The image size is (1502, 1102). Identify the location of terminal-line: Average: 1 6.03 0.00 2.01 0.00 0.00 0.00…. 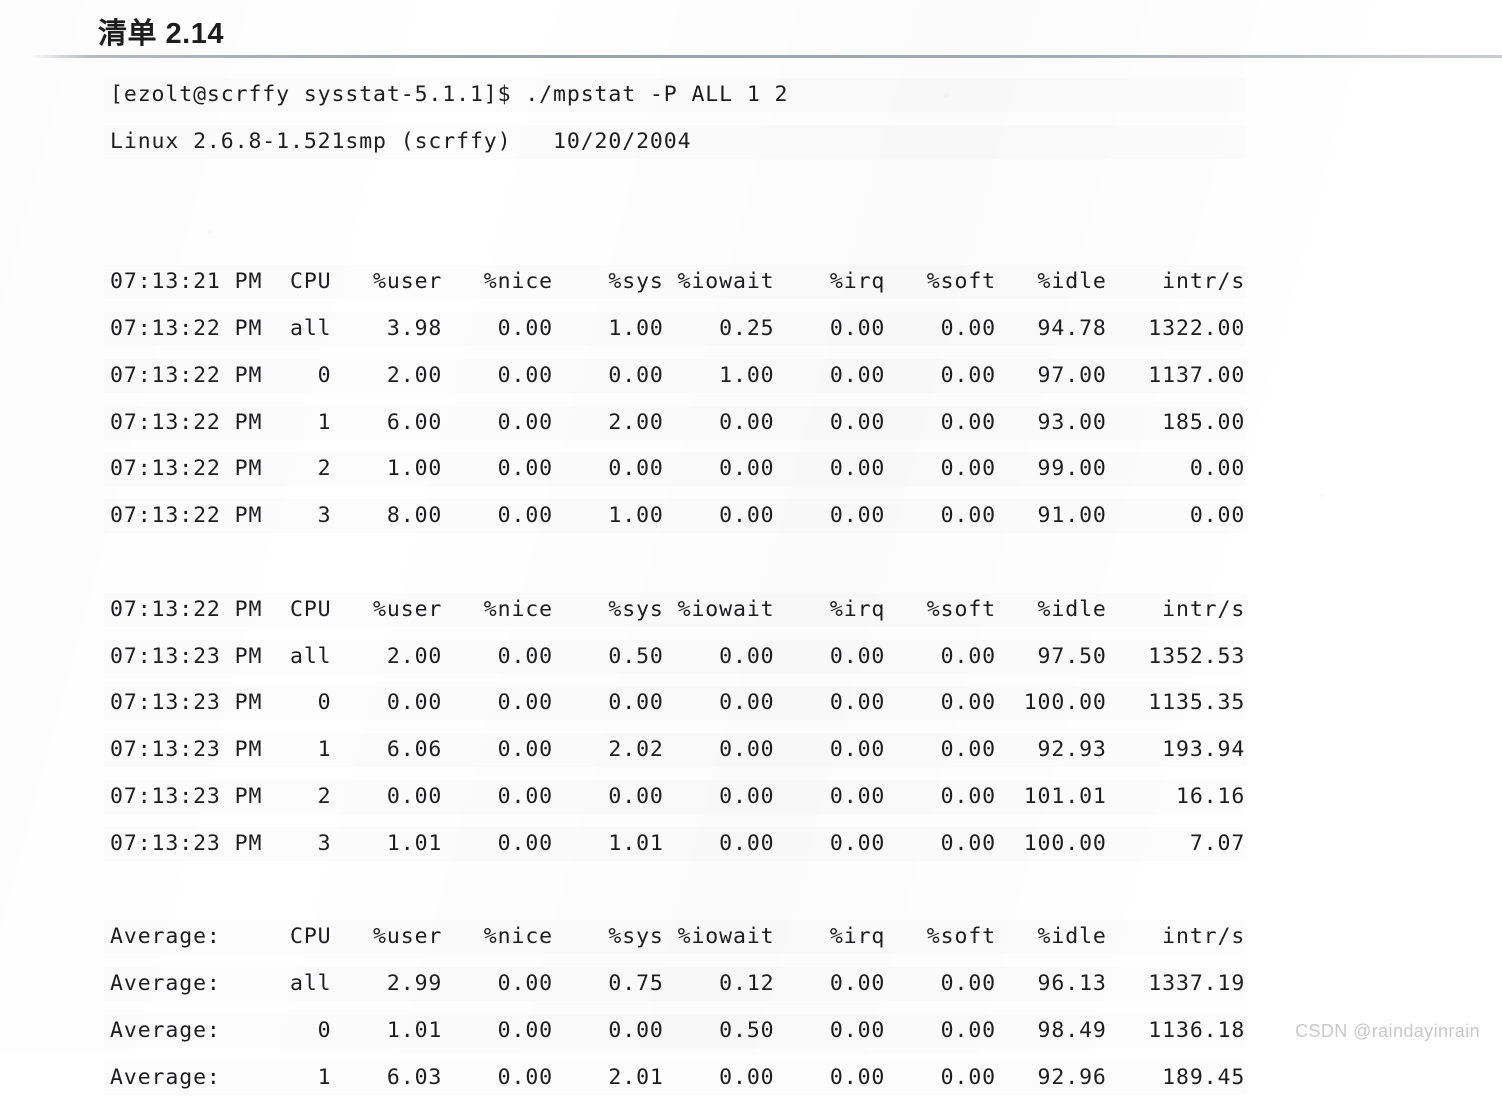
(678, 1077).